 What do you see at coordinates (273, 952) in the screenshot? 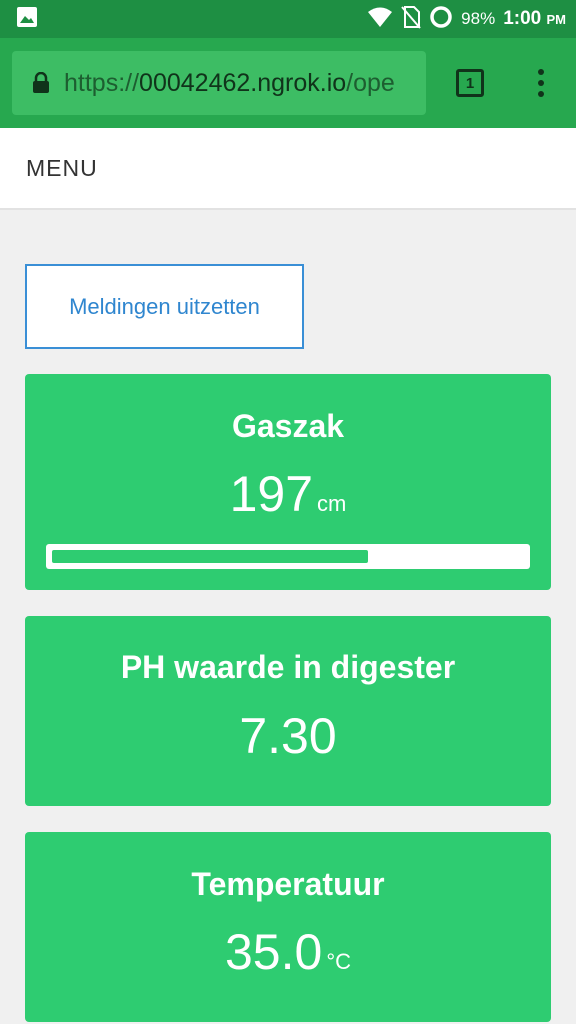
I see `card-value: 35.0` at bounding box center [273, 952].